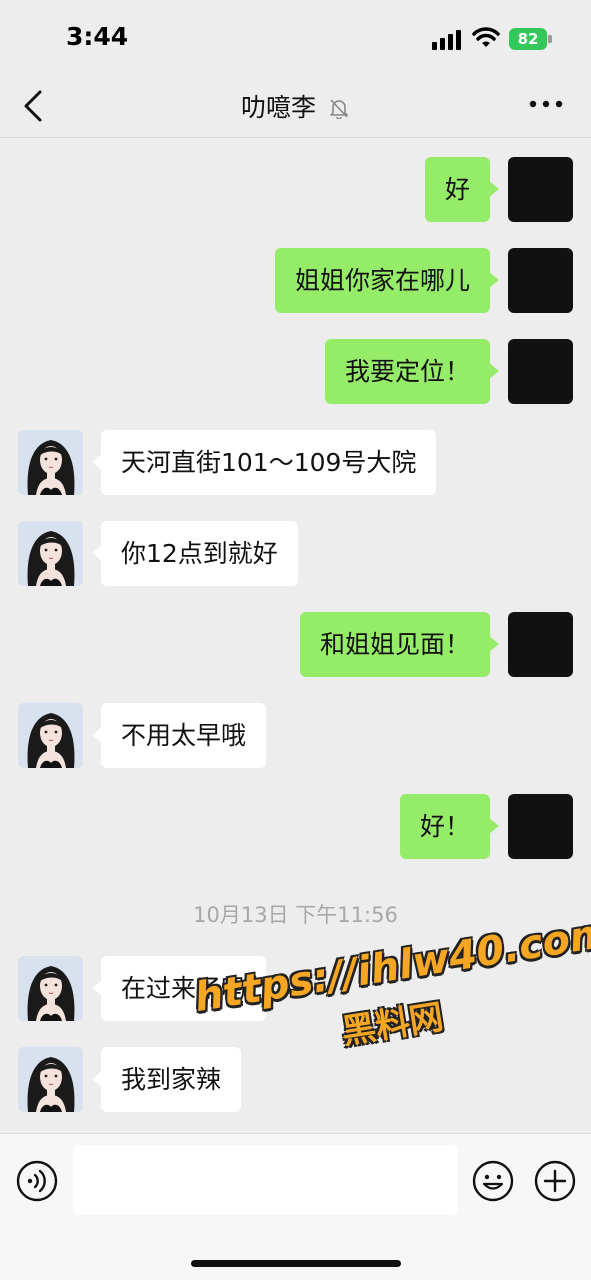 The image size is (591, 1280). Describe the element at coordinates (279, 107) in the screenshot. I see `contact-name: 叻噫李` at that location.